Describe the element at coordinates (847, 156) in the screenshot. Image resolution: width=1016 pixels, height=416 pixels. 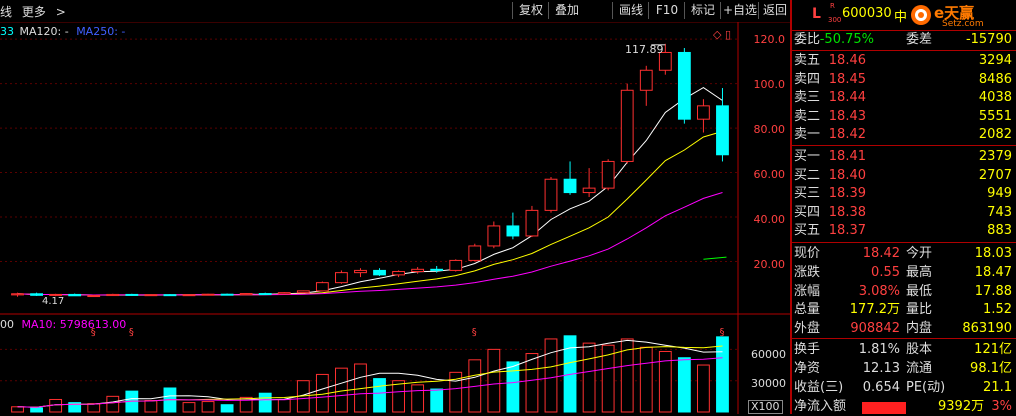
I see `bid-price: 18.41` at that location.